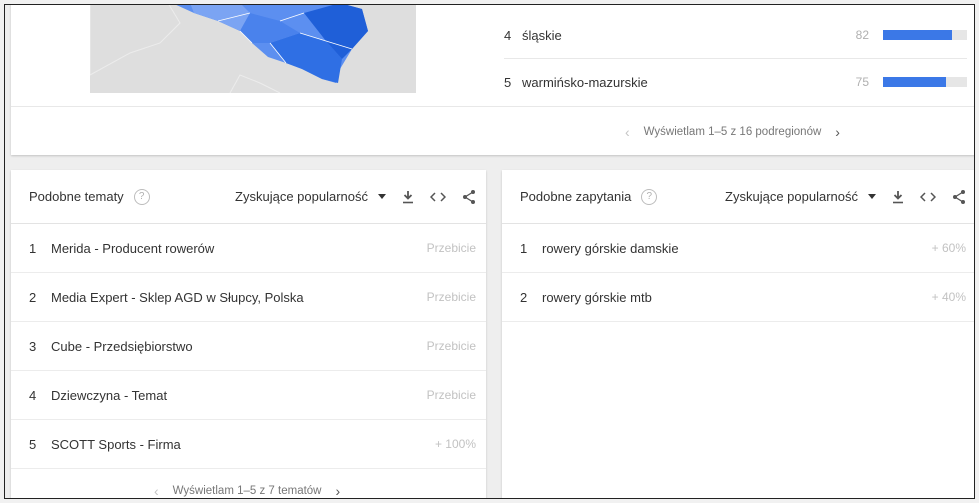 The height and width of the screenshot is (503, 979). I want to click on topics-pager: ‹ Wyświetlam 1–5 z 7 tematów ›, so click(247, 491).